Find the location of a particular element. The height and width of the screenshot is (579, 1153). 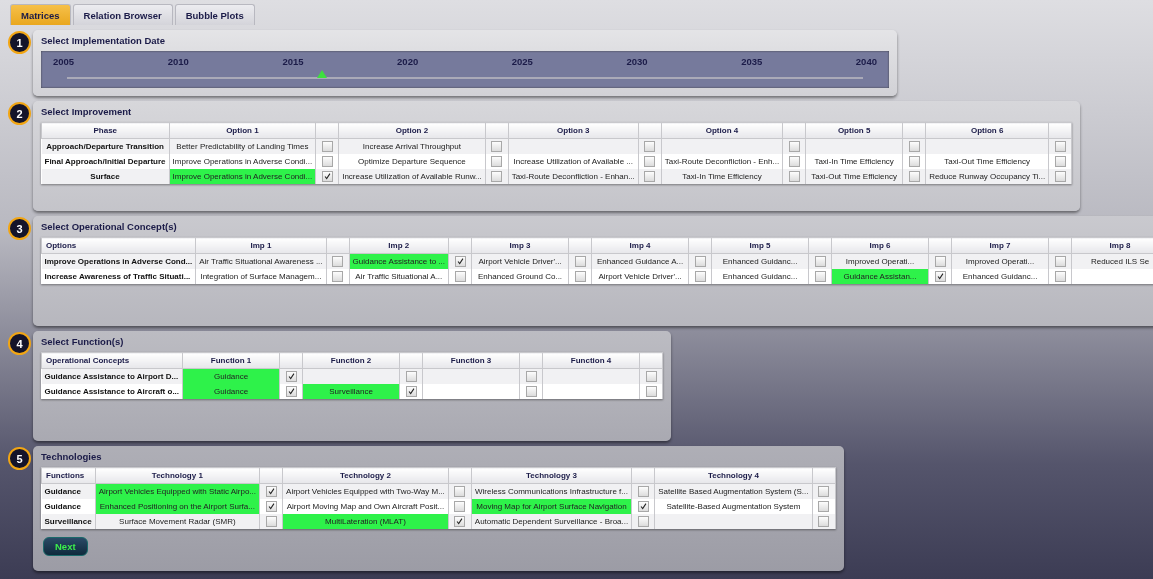

year-label: 2005 is located at coordinates (64, 61).